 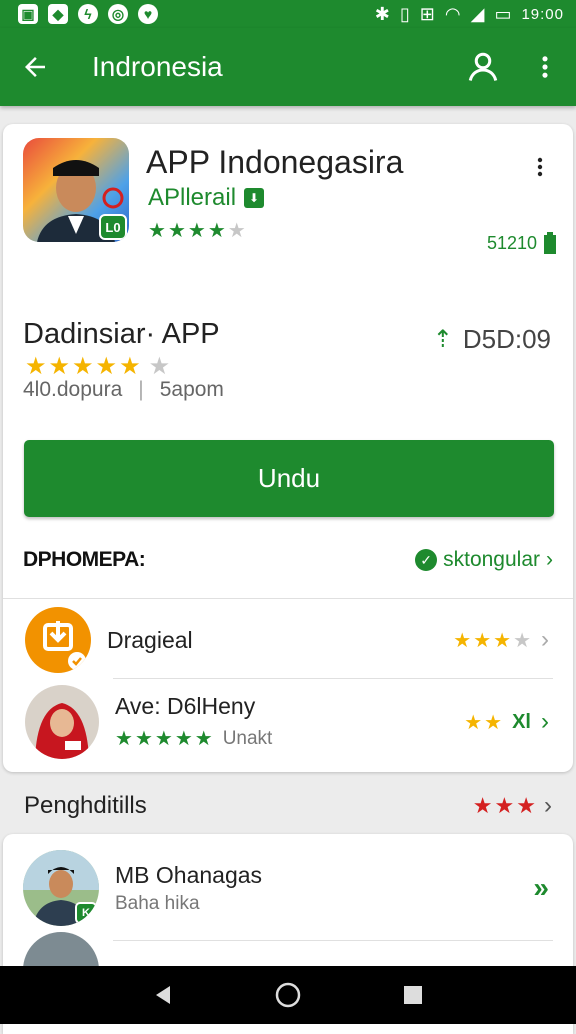 What do you see at coordinates (85, 805) in the screenshot?
I see `section2-heading: Penghditills` at bounding box center [85, 805].